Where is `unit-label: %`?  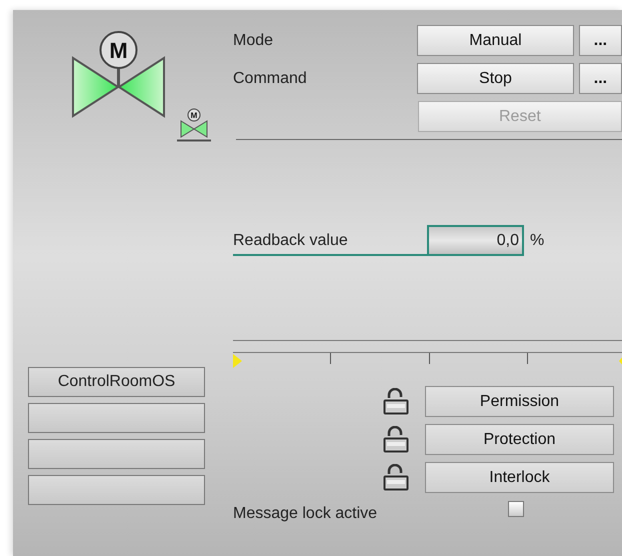
unit-label: % is located at coordinates (537, 241).